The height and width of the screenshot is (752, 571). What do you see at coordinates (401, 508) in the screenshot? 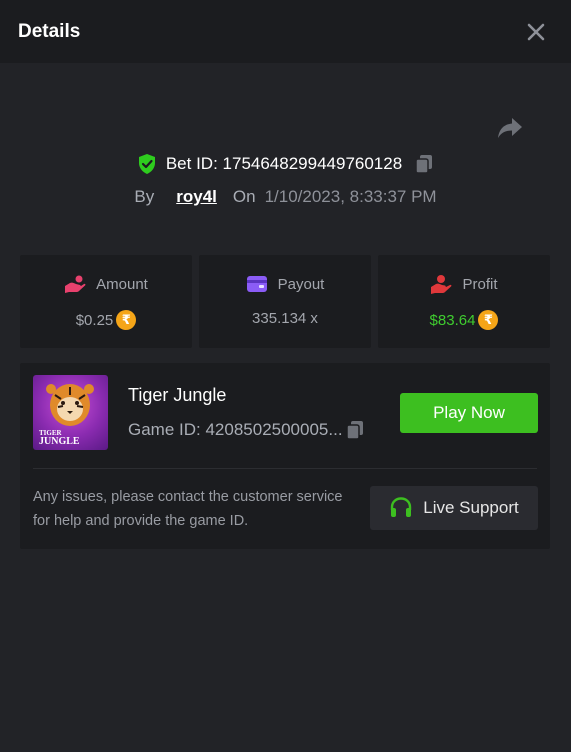
I see `headset-icon` at bounding box center [401, 508].